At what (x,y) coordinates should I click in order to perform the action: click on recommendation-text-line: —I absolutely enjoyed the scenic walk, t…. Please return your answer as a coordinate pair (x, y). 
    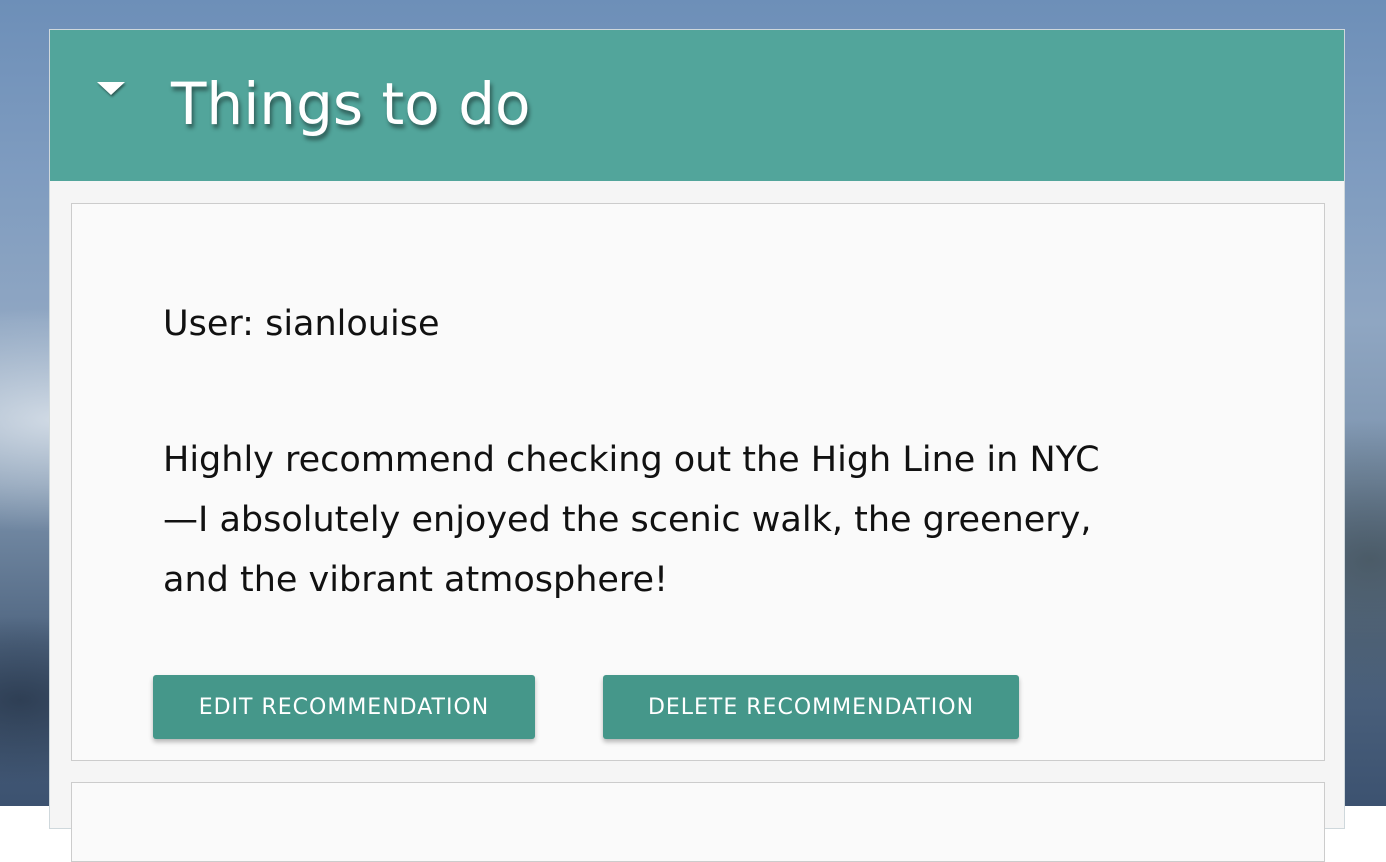
    Looking at the image, I should click on (627, 520).